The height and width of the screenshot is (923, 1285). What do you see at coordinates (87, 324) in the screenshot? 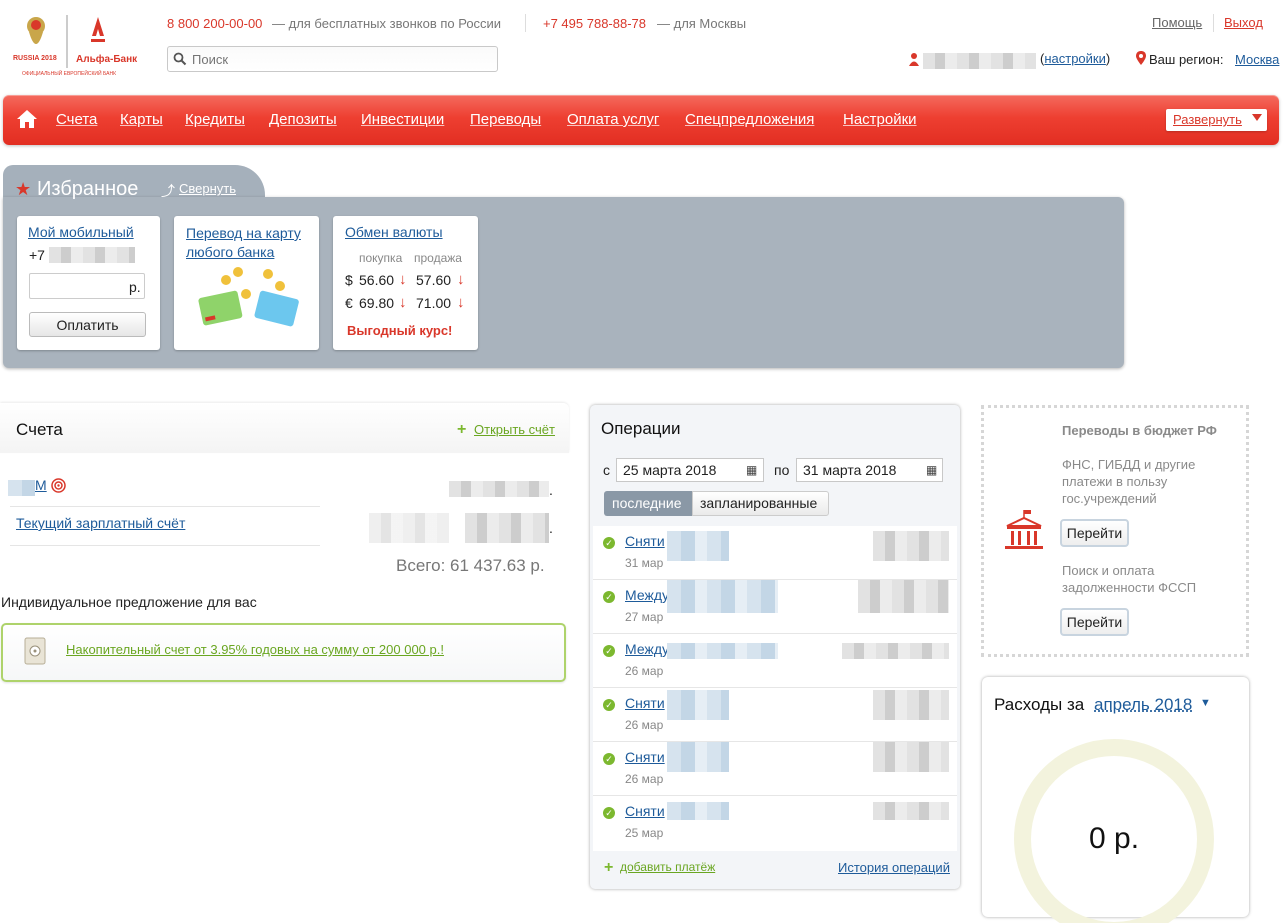
I see `pay-button: Оплатить` at bounding box center [87, 324].